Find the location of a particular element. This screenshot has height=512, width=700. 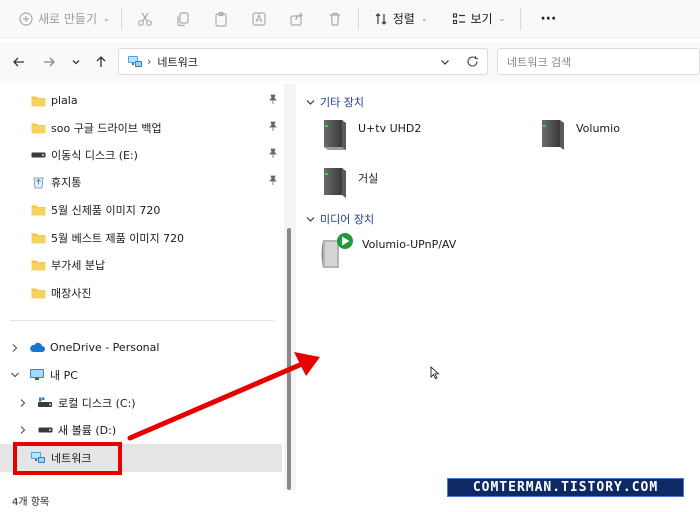

mouse-cursor-icon is located at coordinates (435, 374).